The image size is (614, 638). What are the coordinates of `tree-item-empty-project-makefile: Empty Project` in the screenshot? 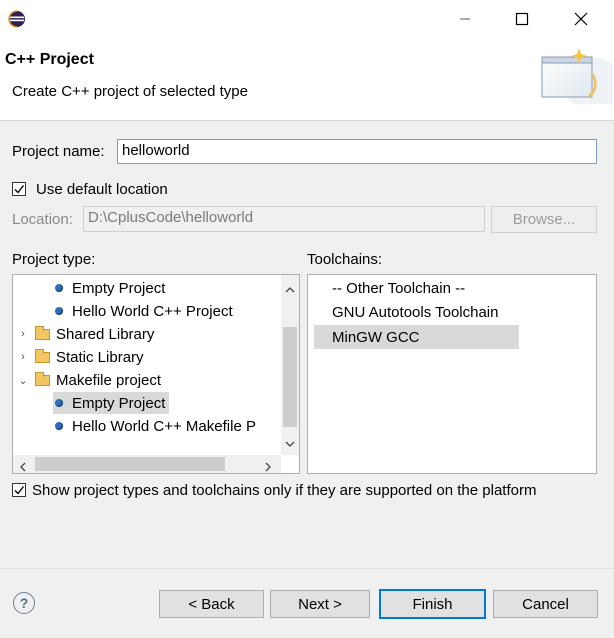 It's located at (111, 403).